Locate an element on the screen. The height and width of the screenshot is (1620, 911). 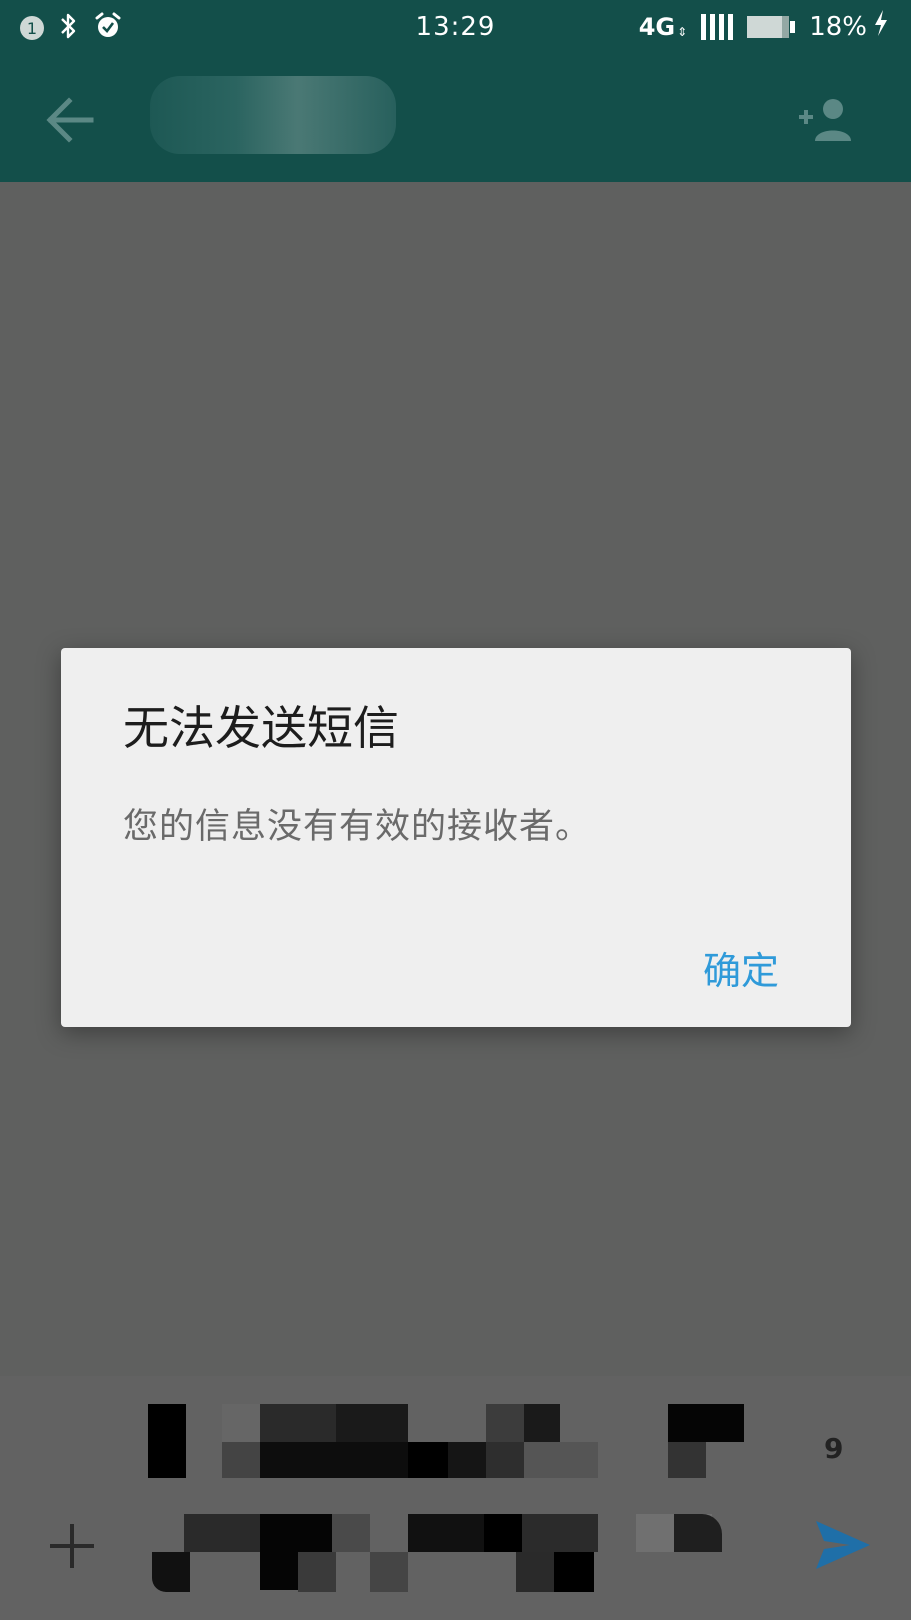
add-contact-button is located at coordinates (827, 120).